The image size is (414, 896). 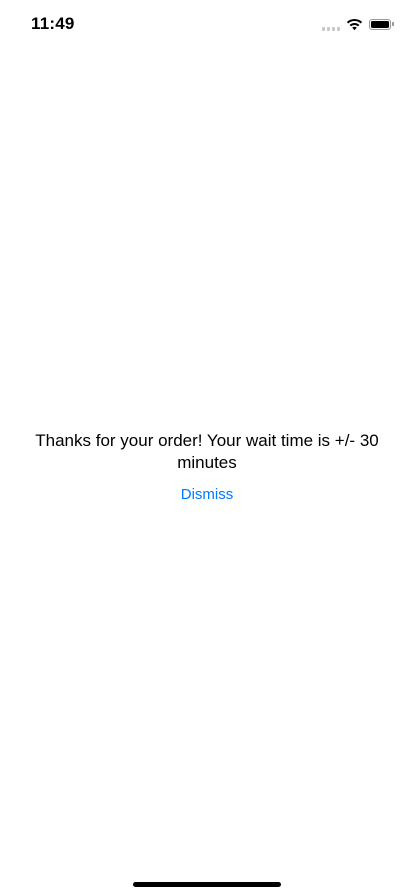 What do you see at coordinates (207, 22) in the screenshot?
I see `status-bar: 11:49` at bounding box center [207, 22].